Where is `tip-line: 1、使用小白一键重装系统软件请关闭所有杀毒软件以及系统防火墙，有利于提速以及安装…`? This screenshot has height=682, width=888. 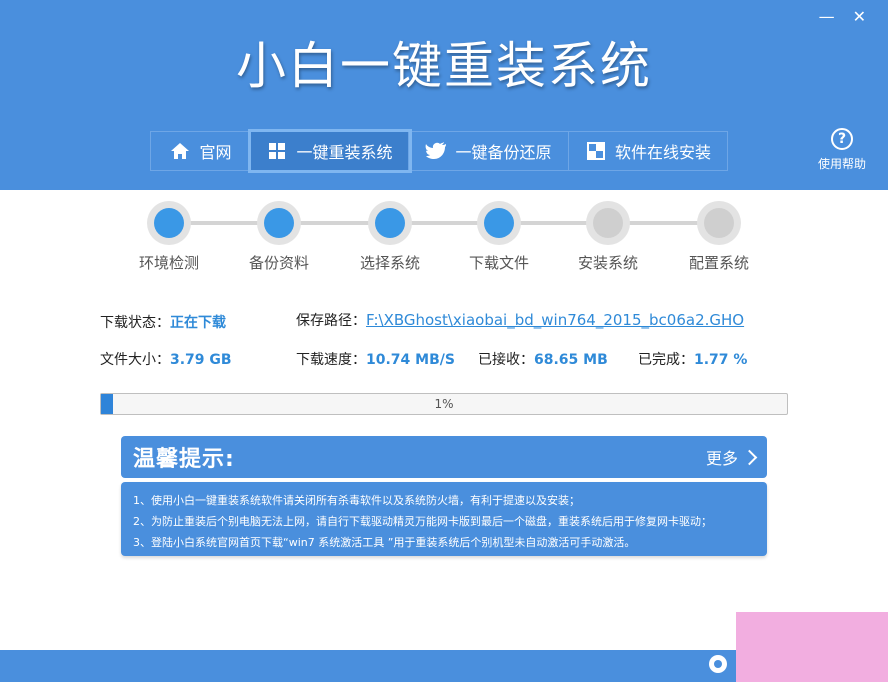 tip-line: 1、使用小白一键重装系统软件请关闭所有杀毒软件以及系统防火墙，有利于提速以及安装… is located at coordinates (356, 500).